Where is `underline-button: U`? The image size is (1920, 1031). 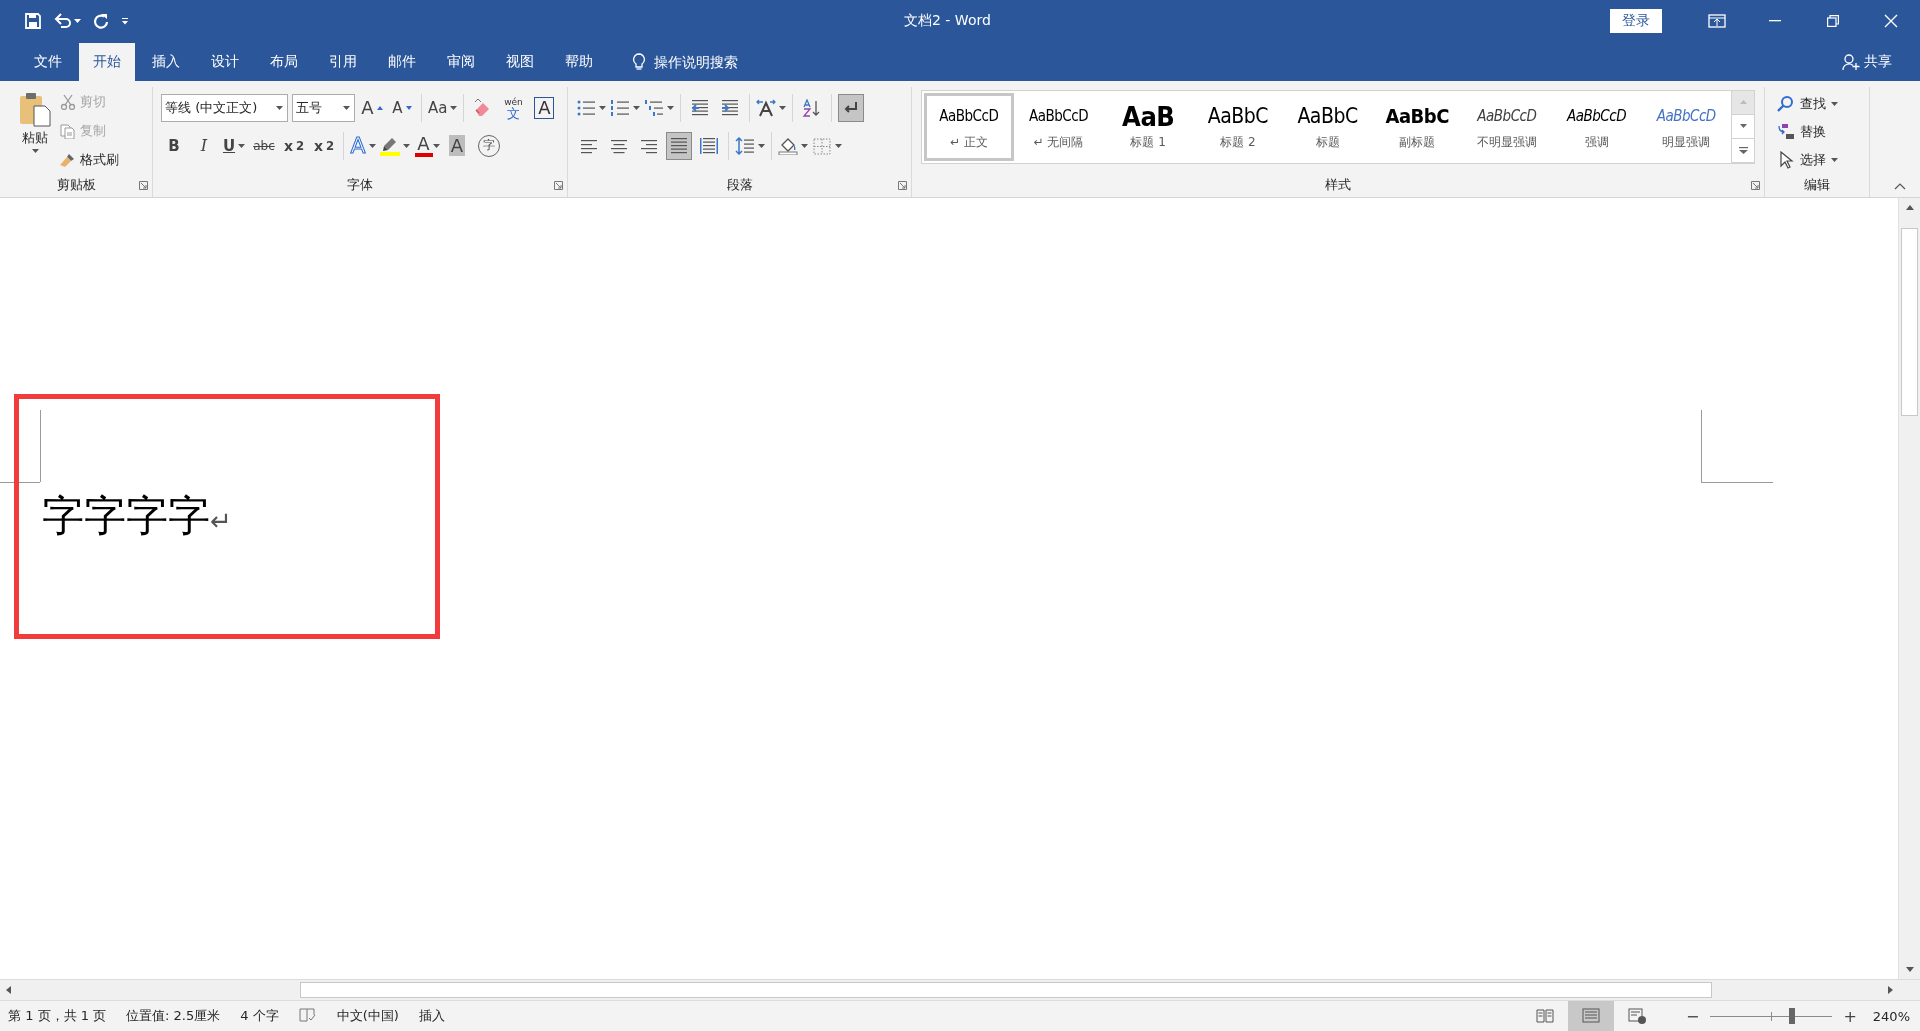
underline-button: U is located at coordinates (234, 145).